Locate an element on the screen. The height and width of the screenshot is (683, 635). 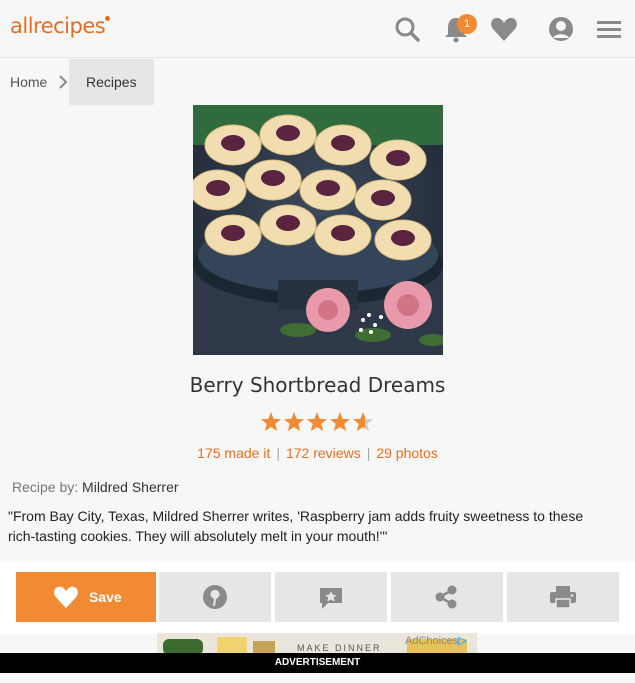
logo-text: allrecipes is located at coordinates (58, 26).